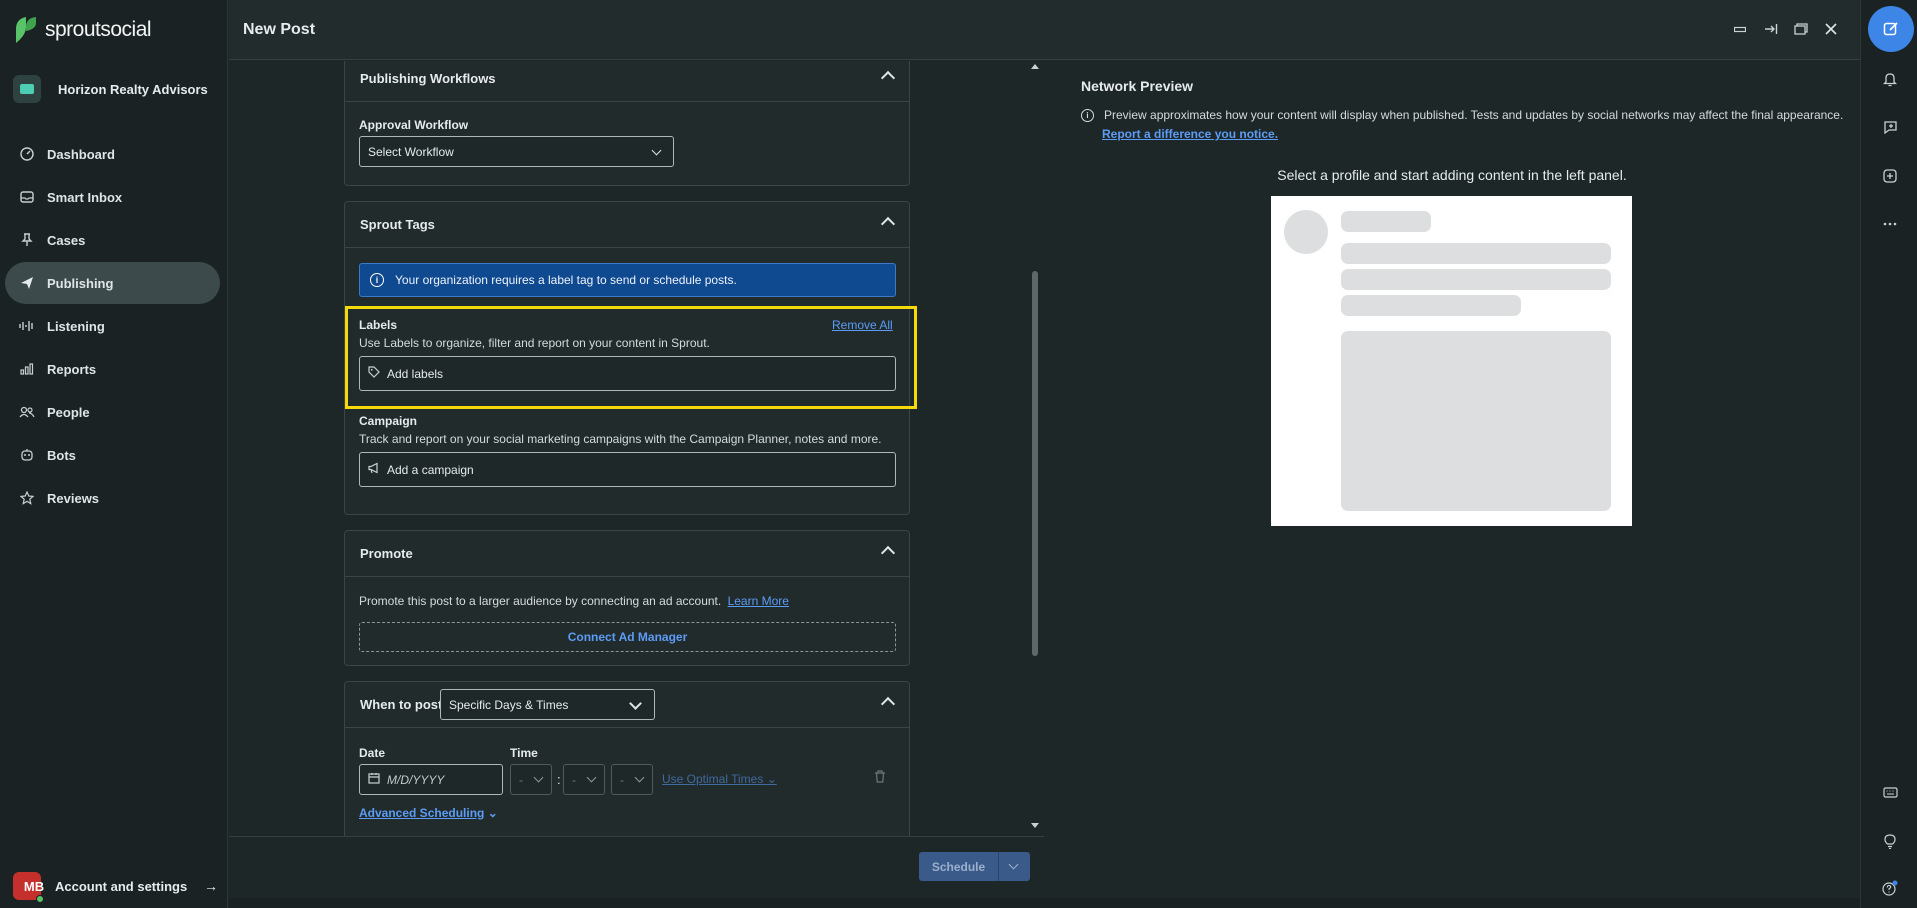 The image size is (1917, 908). Describe the element at coordinates (509, 704) in the screenshot. I see `timing-value: Specific Days & Times` at that location.